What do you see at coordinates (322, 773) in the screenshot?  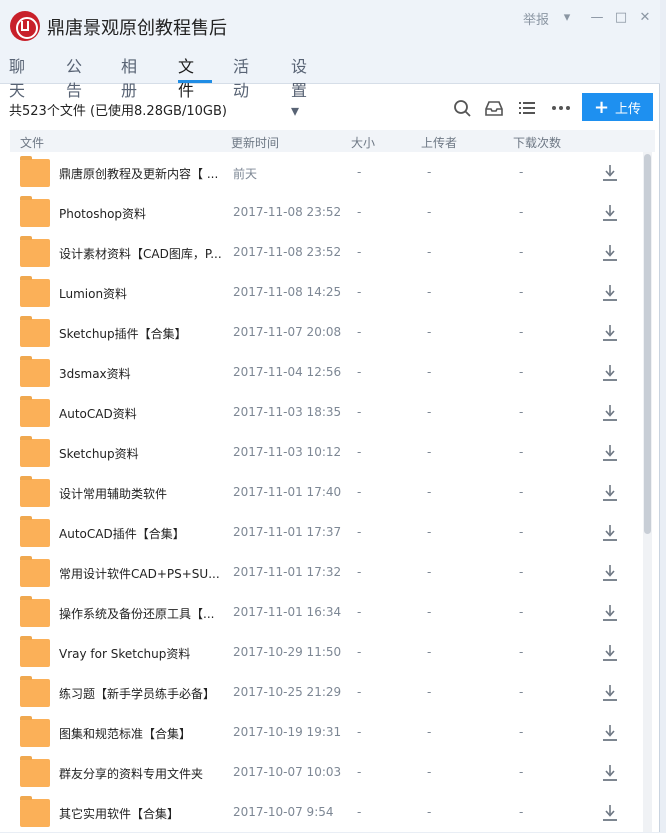 I see `file-row: 群友分享的资料专用文件夹 2017-10-07 10:03 - - -` at bounding box center [322, 773].